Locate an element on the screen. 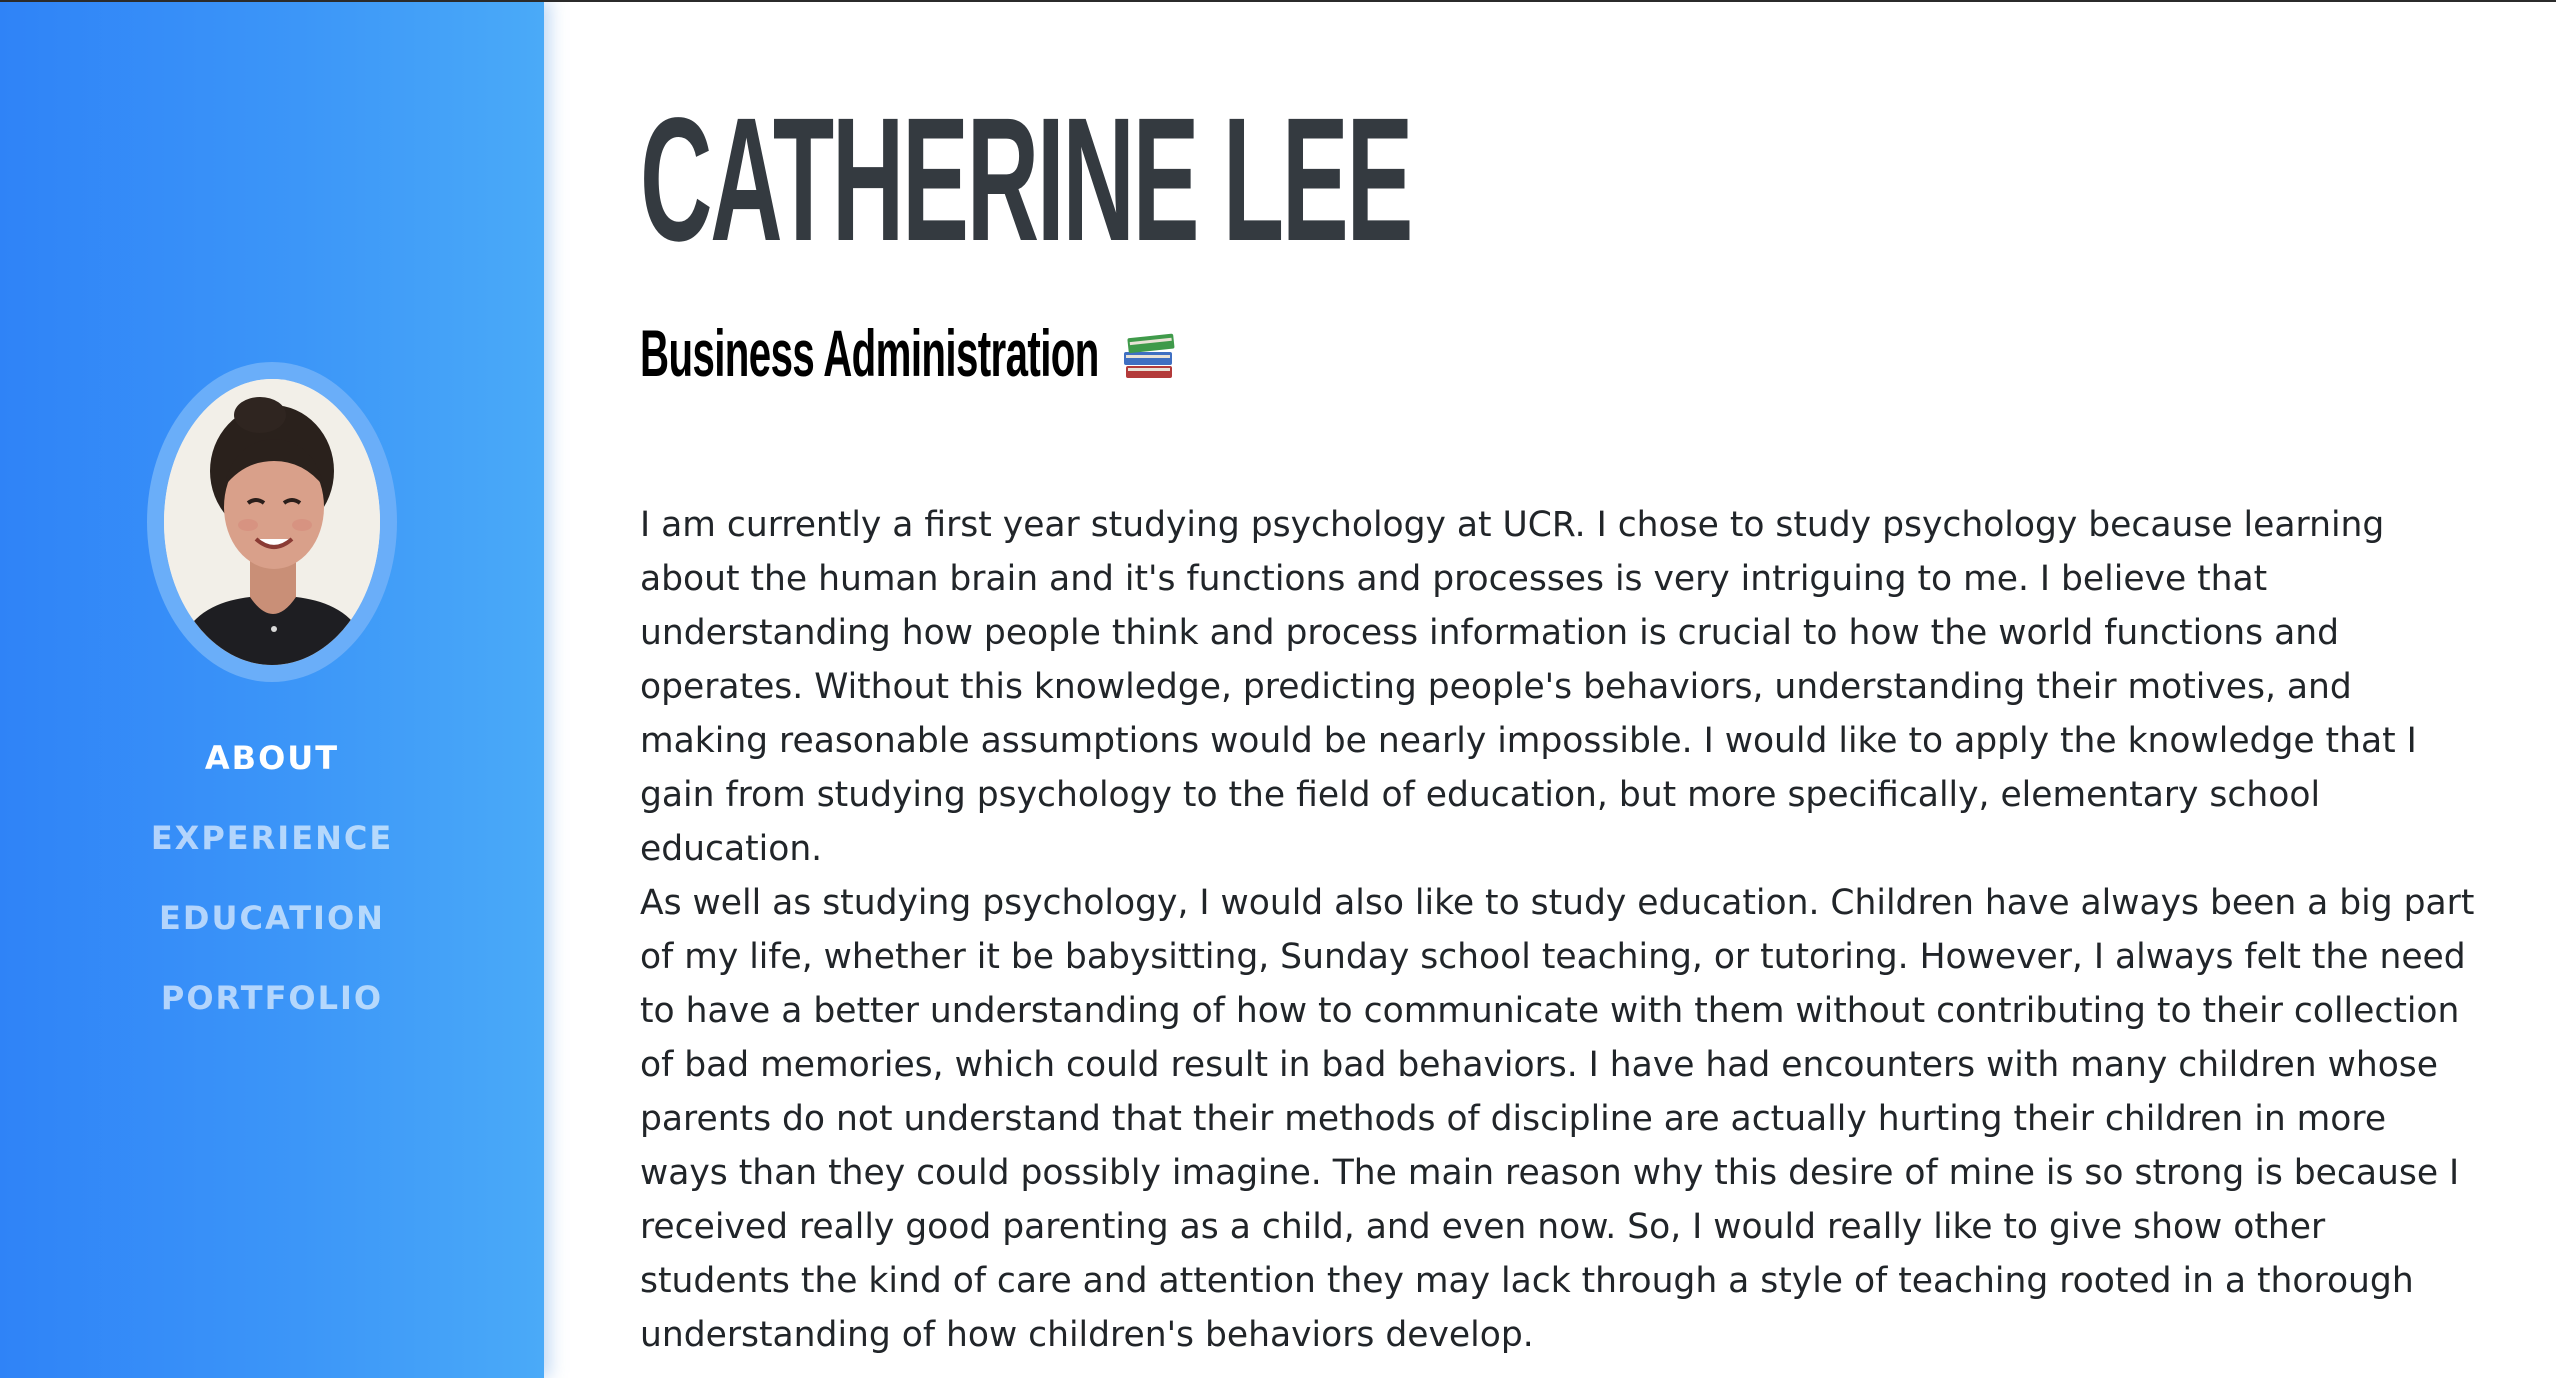 The image size is (2556, 1378). avatar is located at coordinates (272, 522).